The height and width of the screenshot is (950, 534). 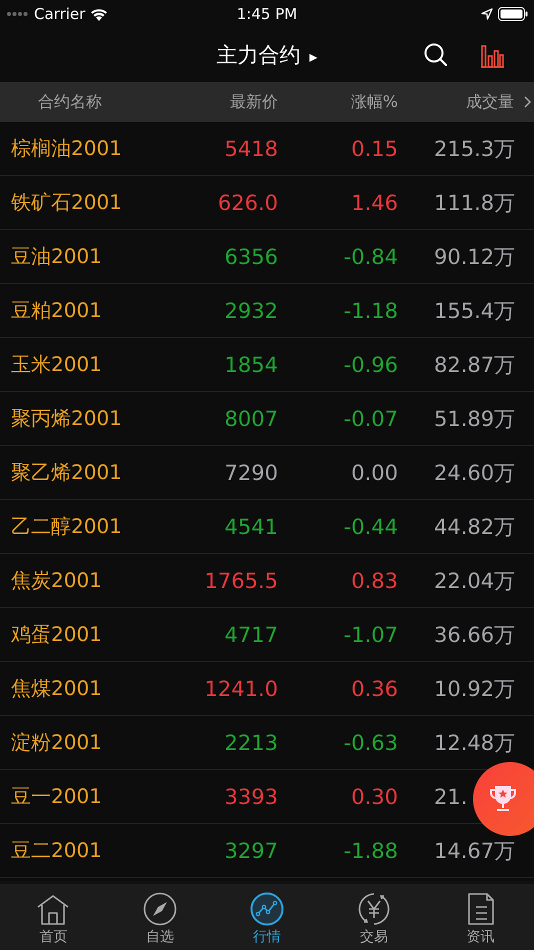 What do you see at coordinates (370, 634) in the screenshot?
I see `change-cell-text: -1.07` at bounding box center [370, 634].